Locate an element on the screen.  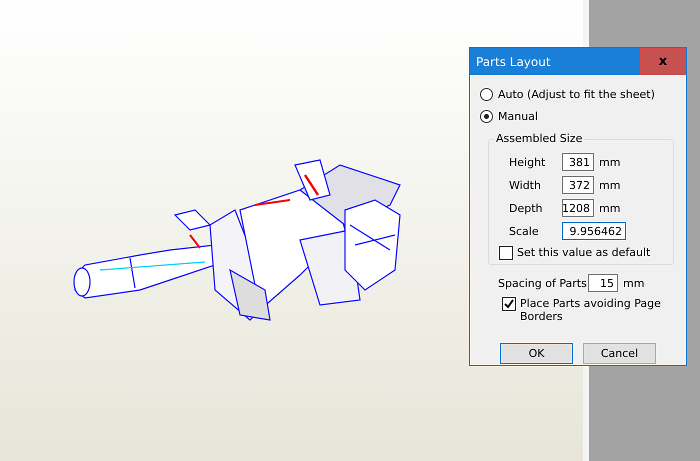
input-field: 15 is located at coordinates (603, 283).